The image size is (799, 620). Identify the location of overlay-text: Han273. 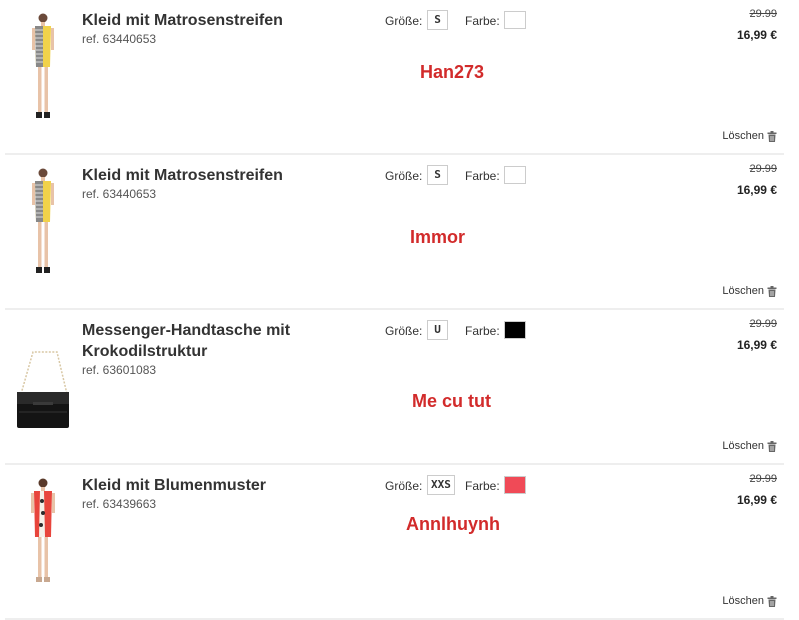
(452, 72).